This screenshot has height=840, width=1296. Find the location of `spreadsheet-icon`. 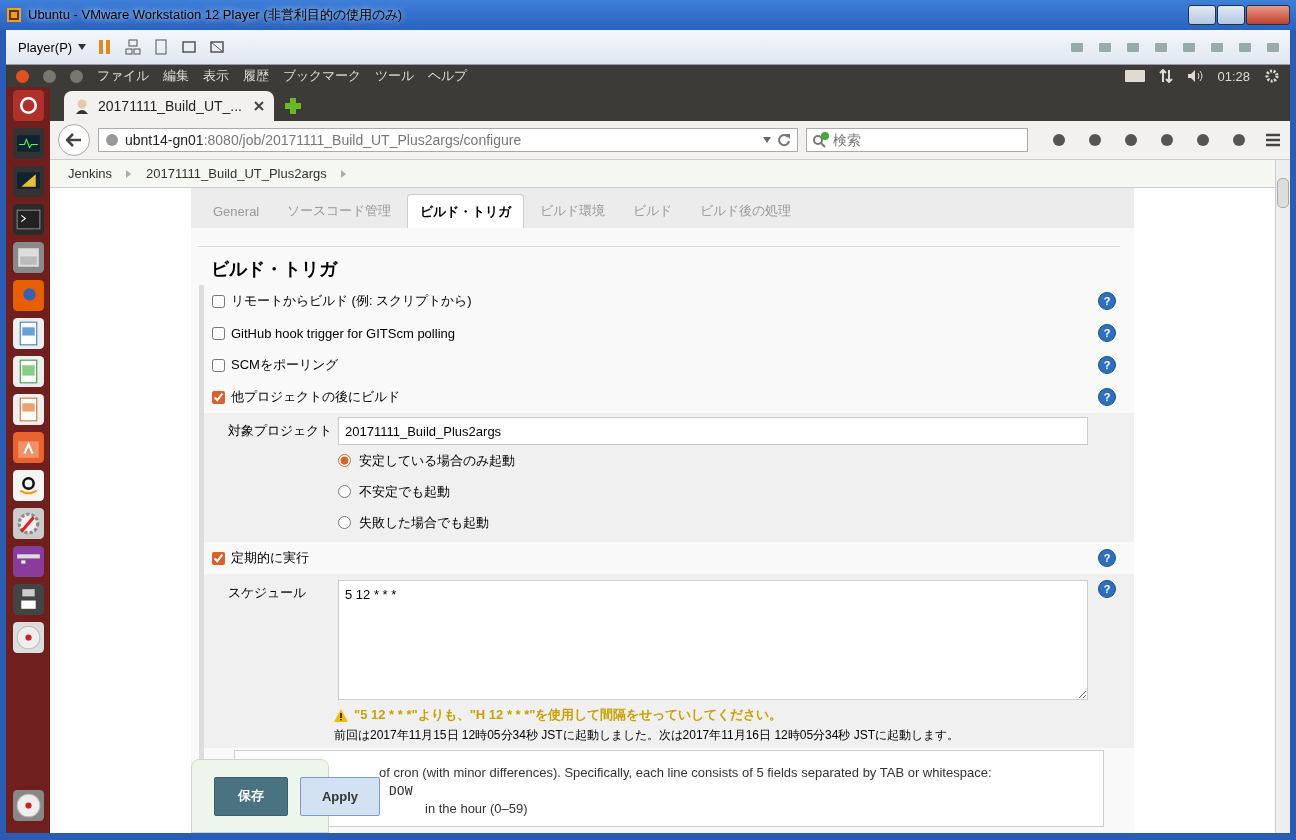

spreadsheet-icon is located at coordinates (28, 371).